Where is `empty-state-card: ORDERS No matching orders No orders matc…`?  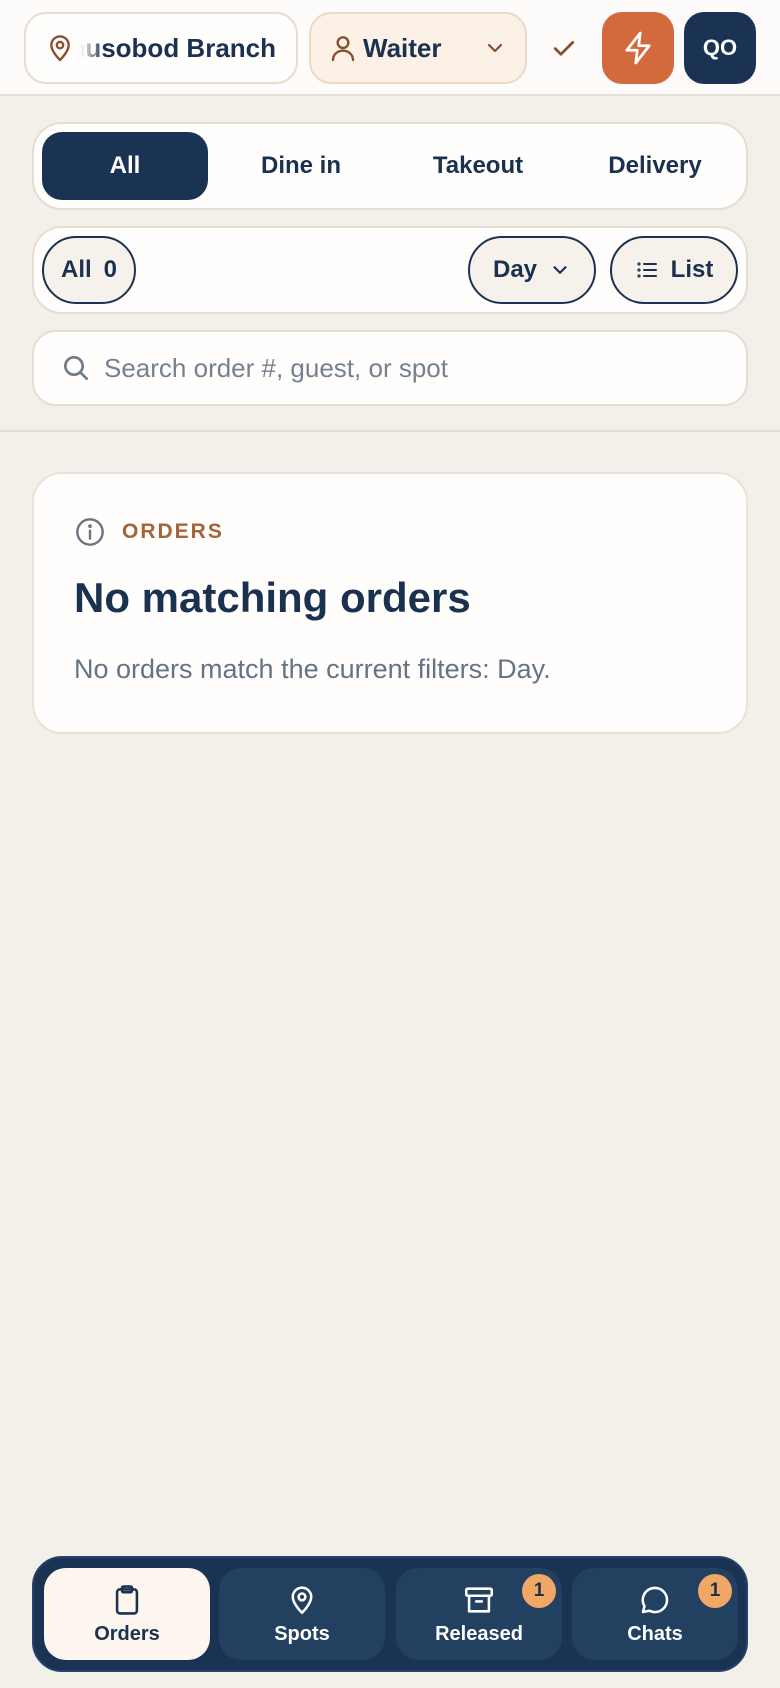 empty-state-card: ORDERS No matching orders No orders matc… is located at coordinates (390, 603).